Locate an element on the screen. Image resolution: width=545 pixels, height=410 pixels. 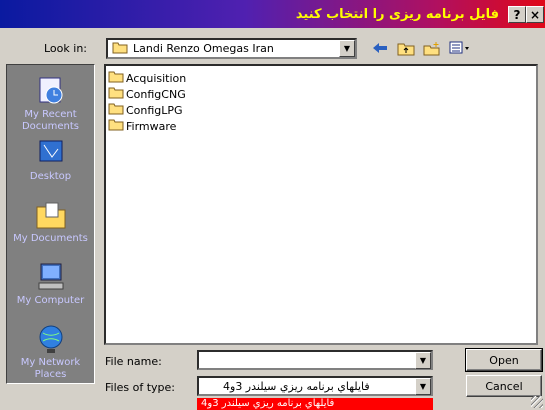
filetype-value: فايلهاي برنامه ريزي سيلندر 3و4 is located at coordinates (296, 386).